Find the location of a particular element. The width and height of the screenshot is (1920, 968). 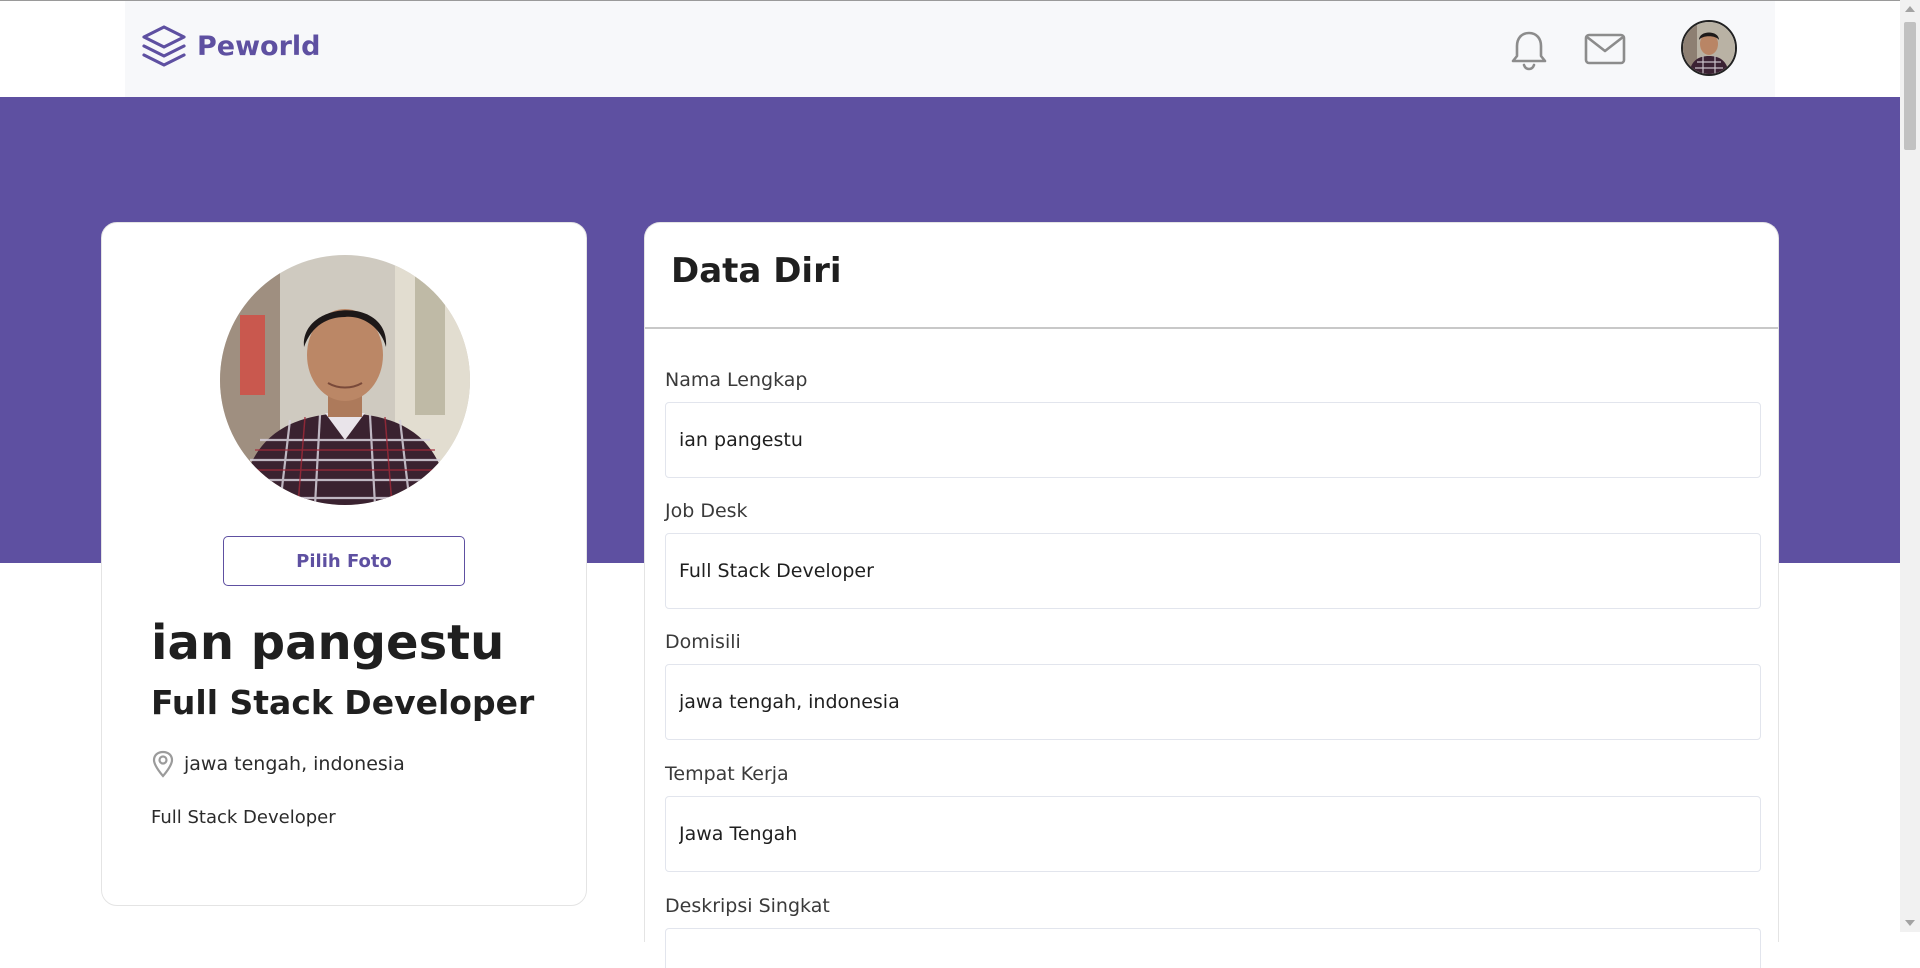

profile-location-text: jawa tengah, indonesia is located at coordinates (294, 764).